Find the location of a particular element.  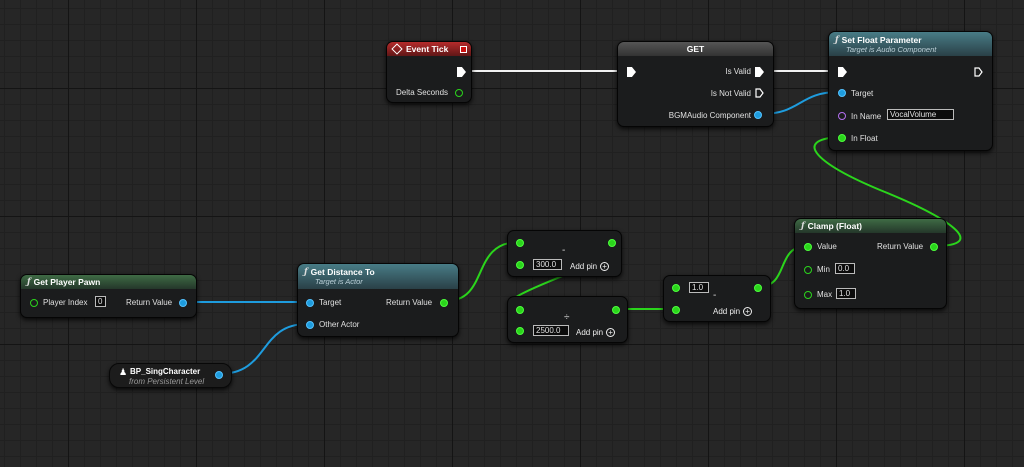

event-tick-title: Event Tick is located at coordinates (427, 49).